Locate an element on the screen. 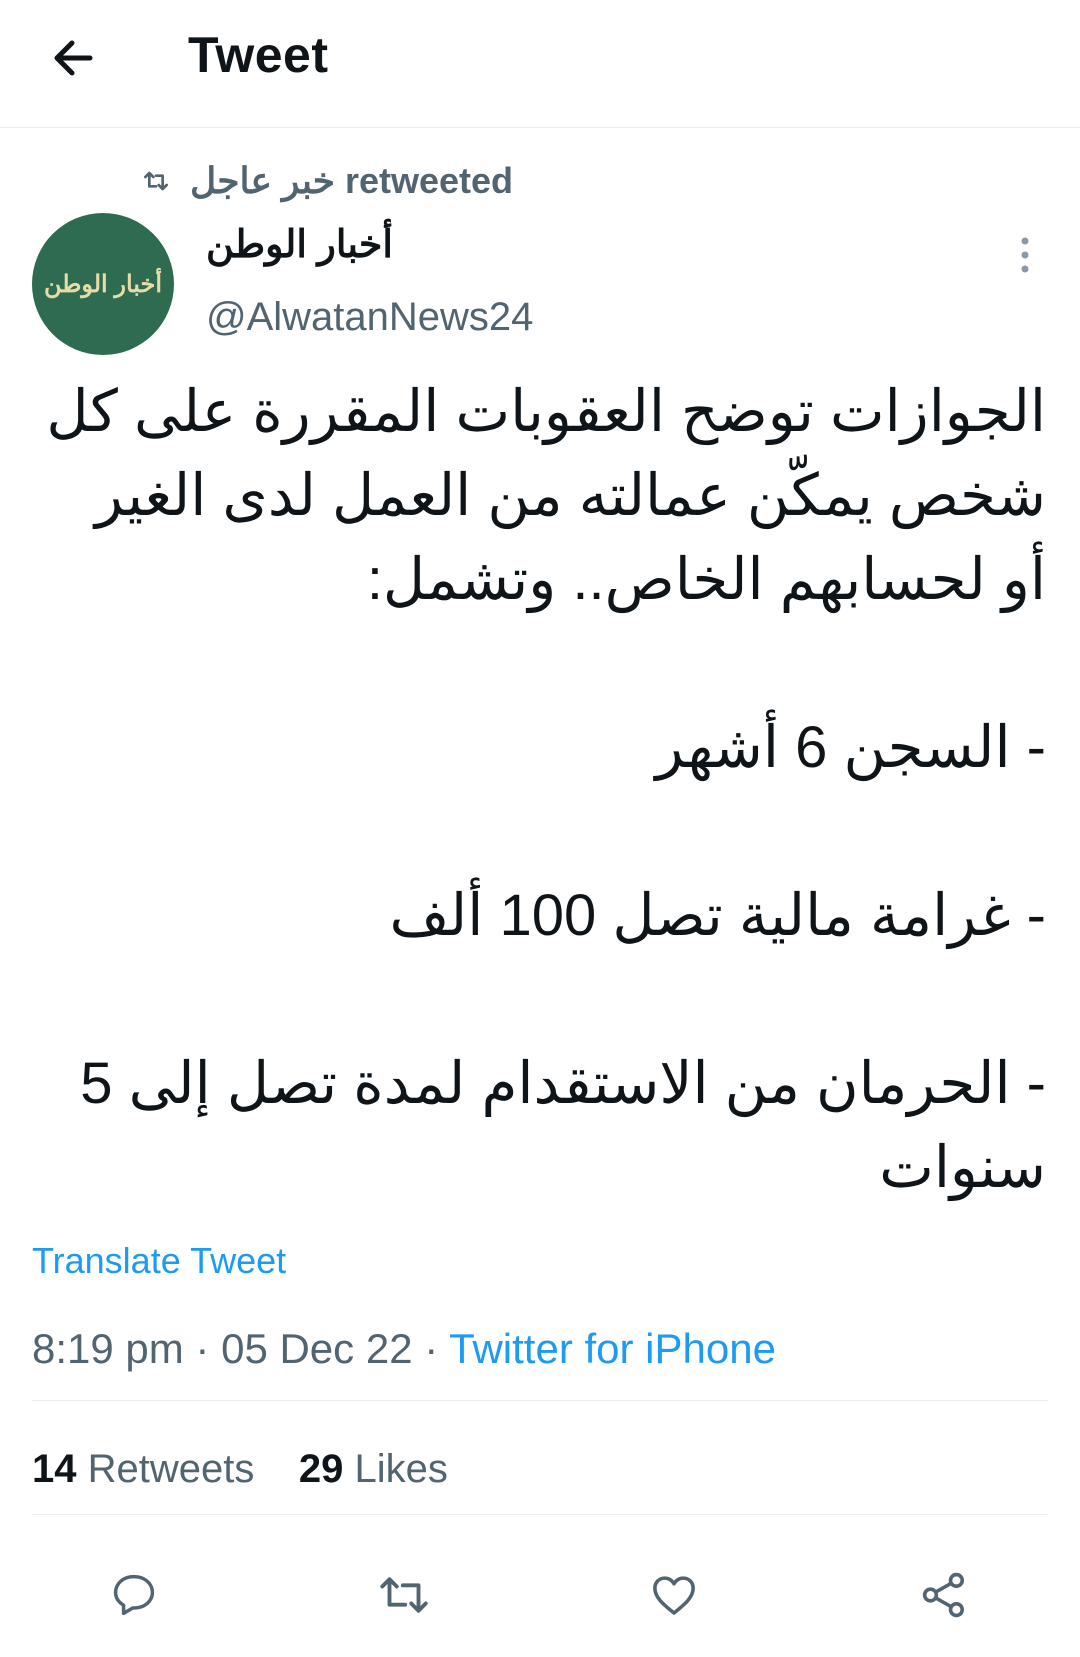 The width and height of the screenshot is (1080, 1657). likes-label: Likes is located at coordinates (401, 1469).